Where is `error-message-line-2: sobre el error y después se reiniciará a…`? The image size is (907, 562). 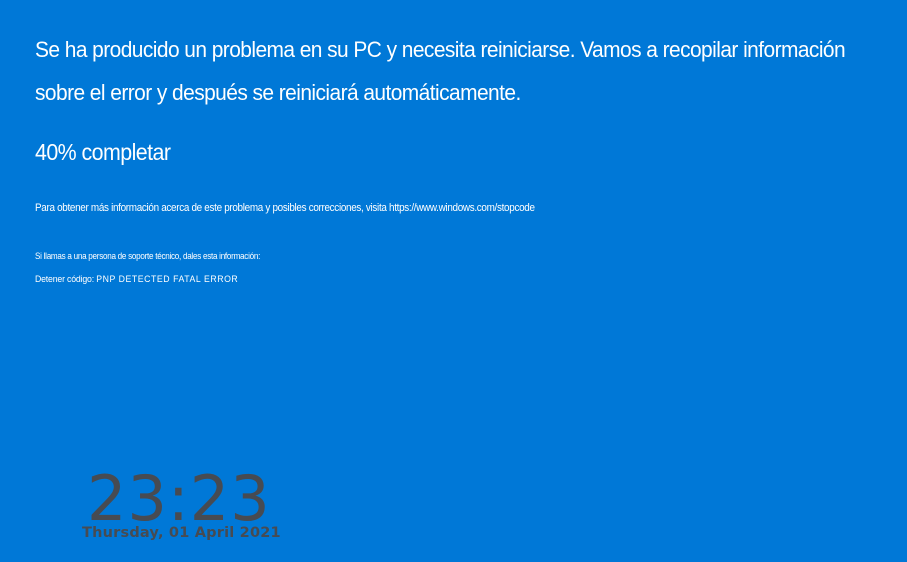 error-message-line-2: sobre el error y después se reiniciará a… is located at coordinates (278, 92).